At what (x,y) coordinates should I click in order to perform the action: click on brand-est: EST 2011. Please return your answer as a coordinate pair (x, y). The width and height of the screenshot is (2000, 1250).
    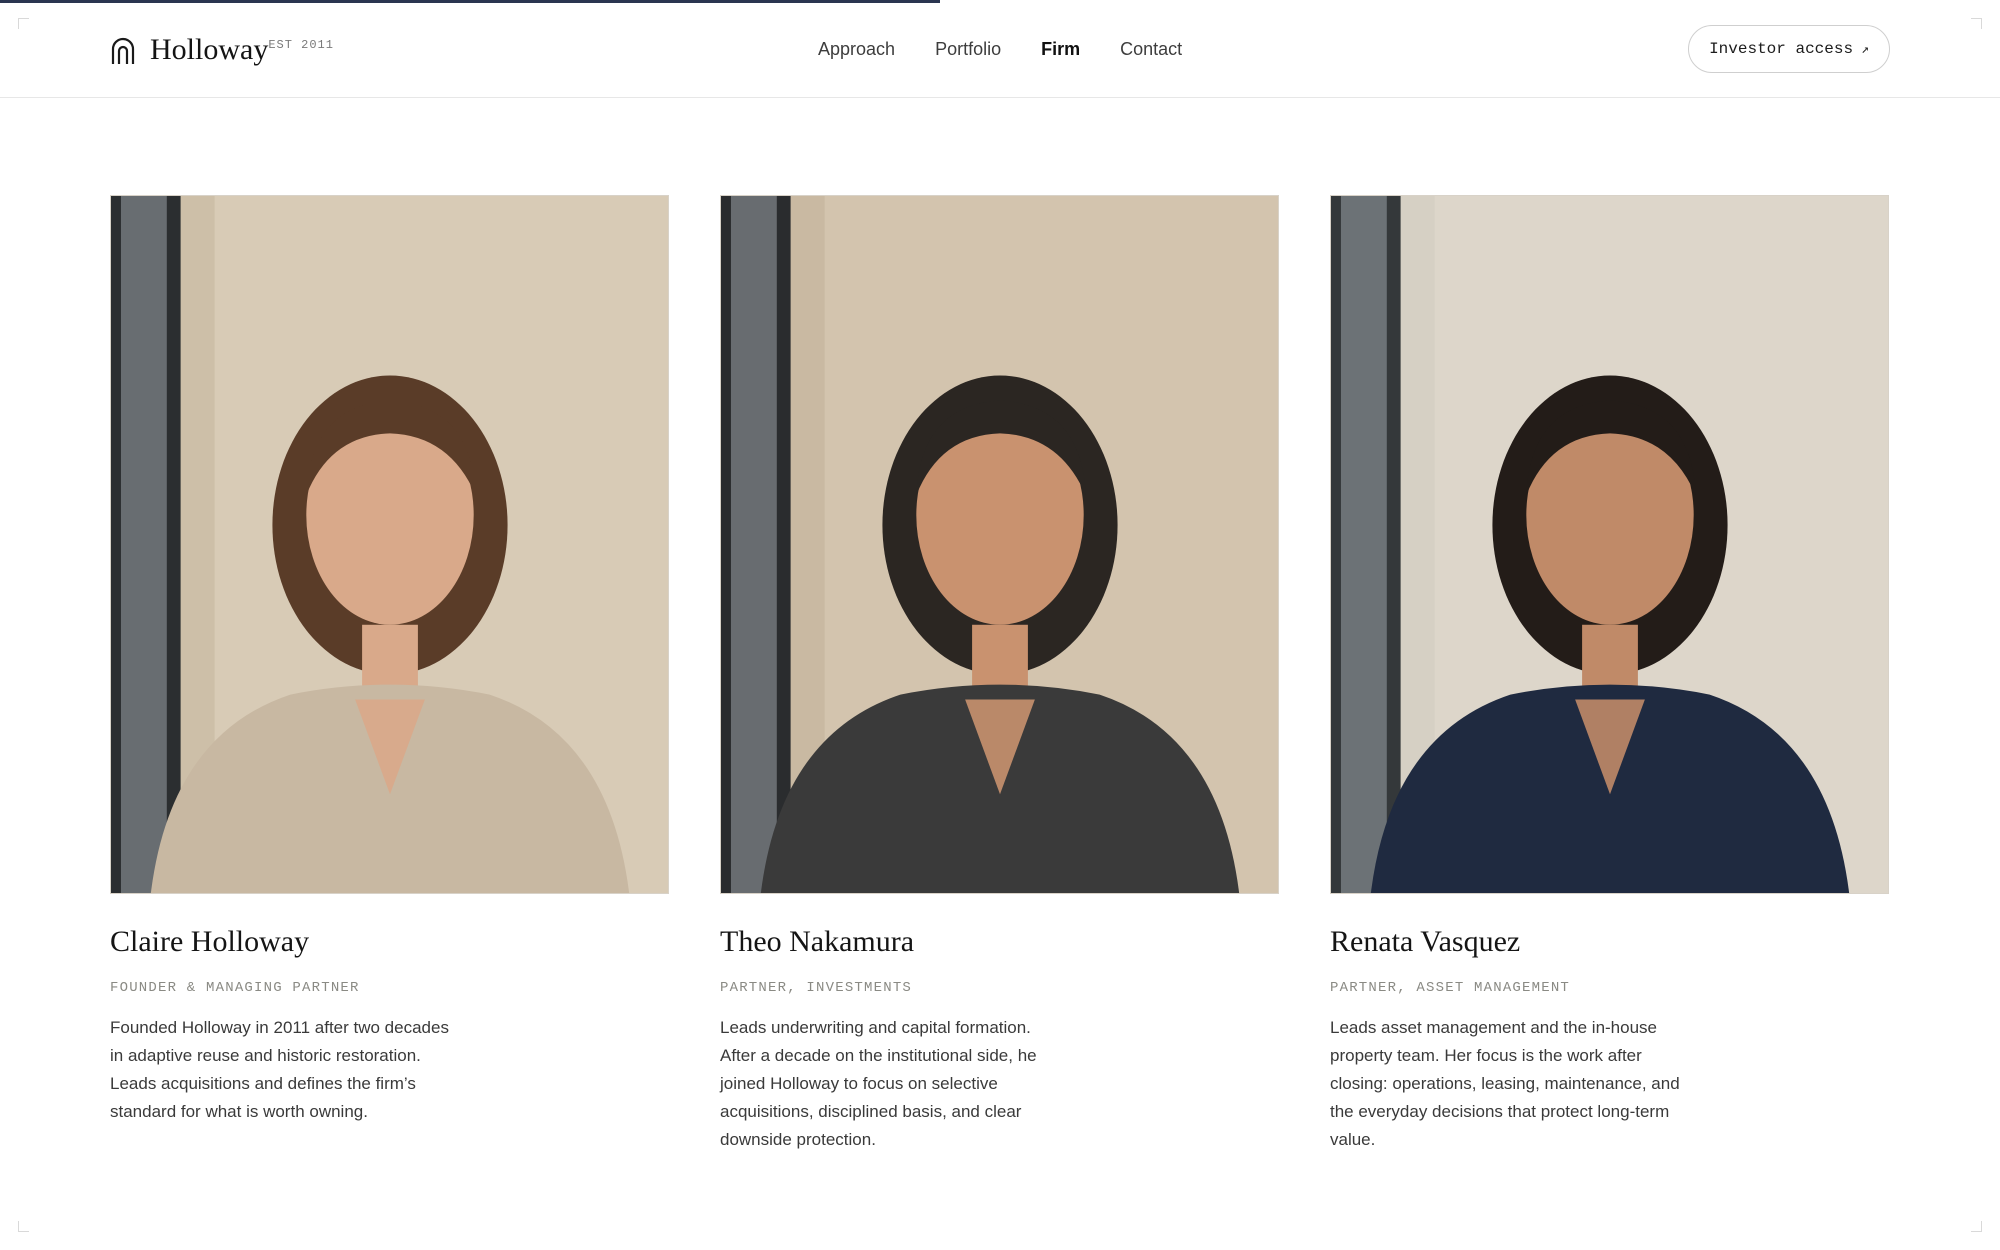
    Looking at the image, I should click on (301, 45).